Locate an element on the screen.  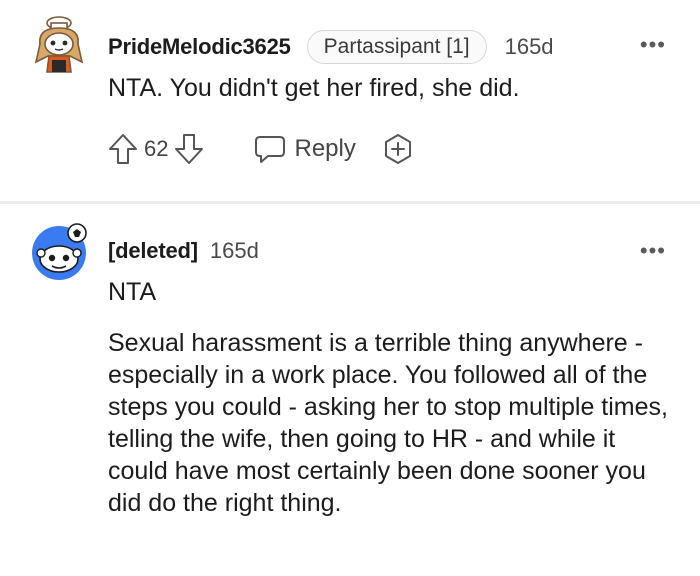
username: [deleted] is located at coordinates (153, 250).